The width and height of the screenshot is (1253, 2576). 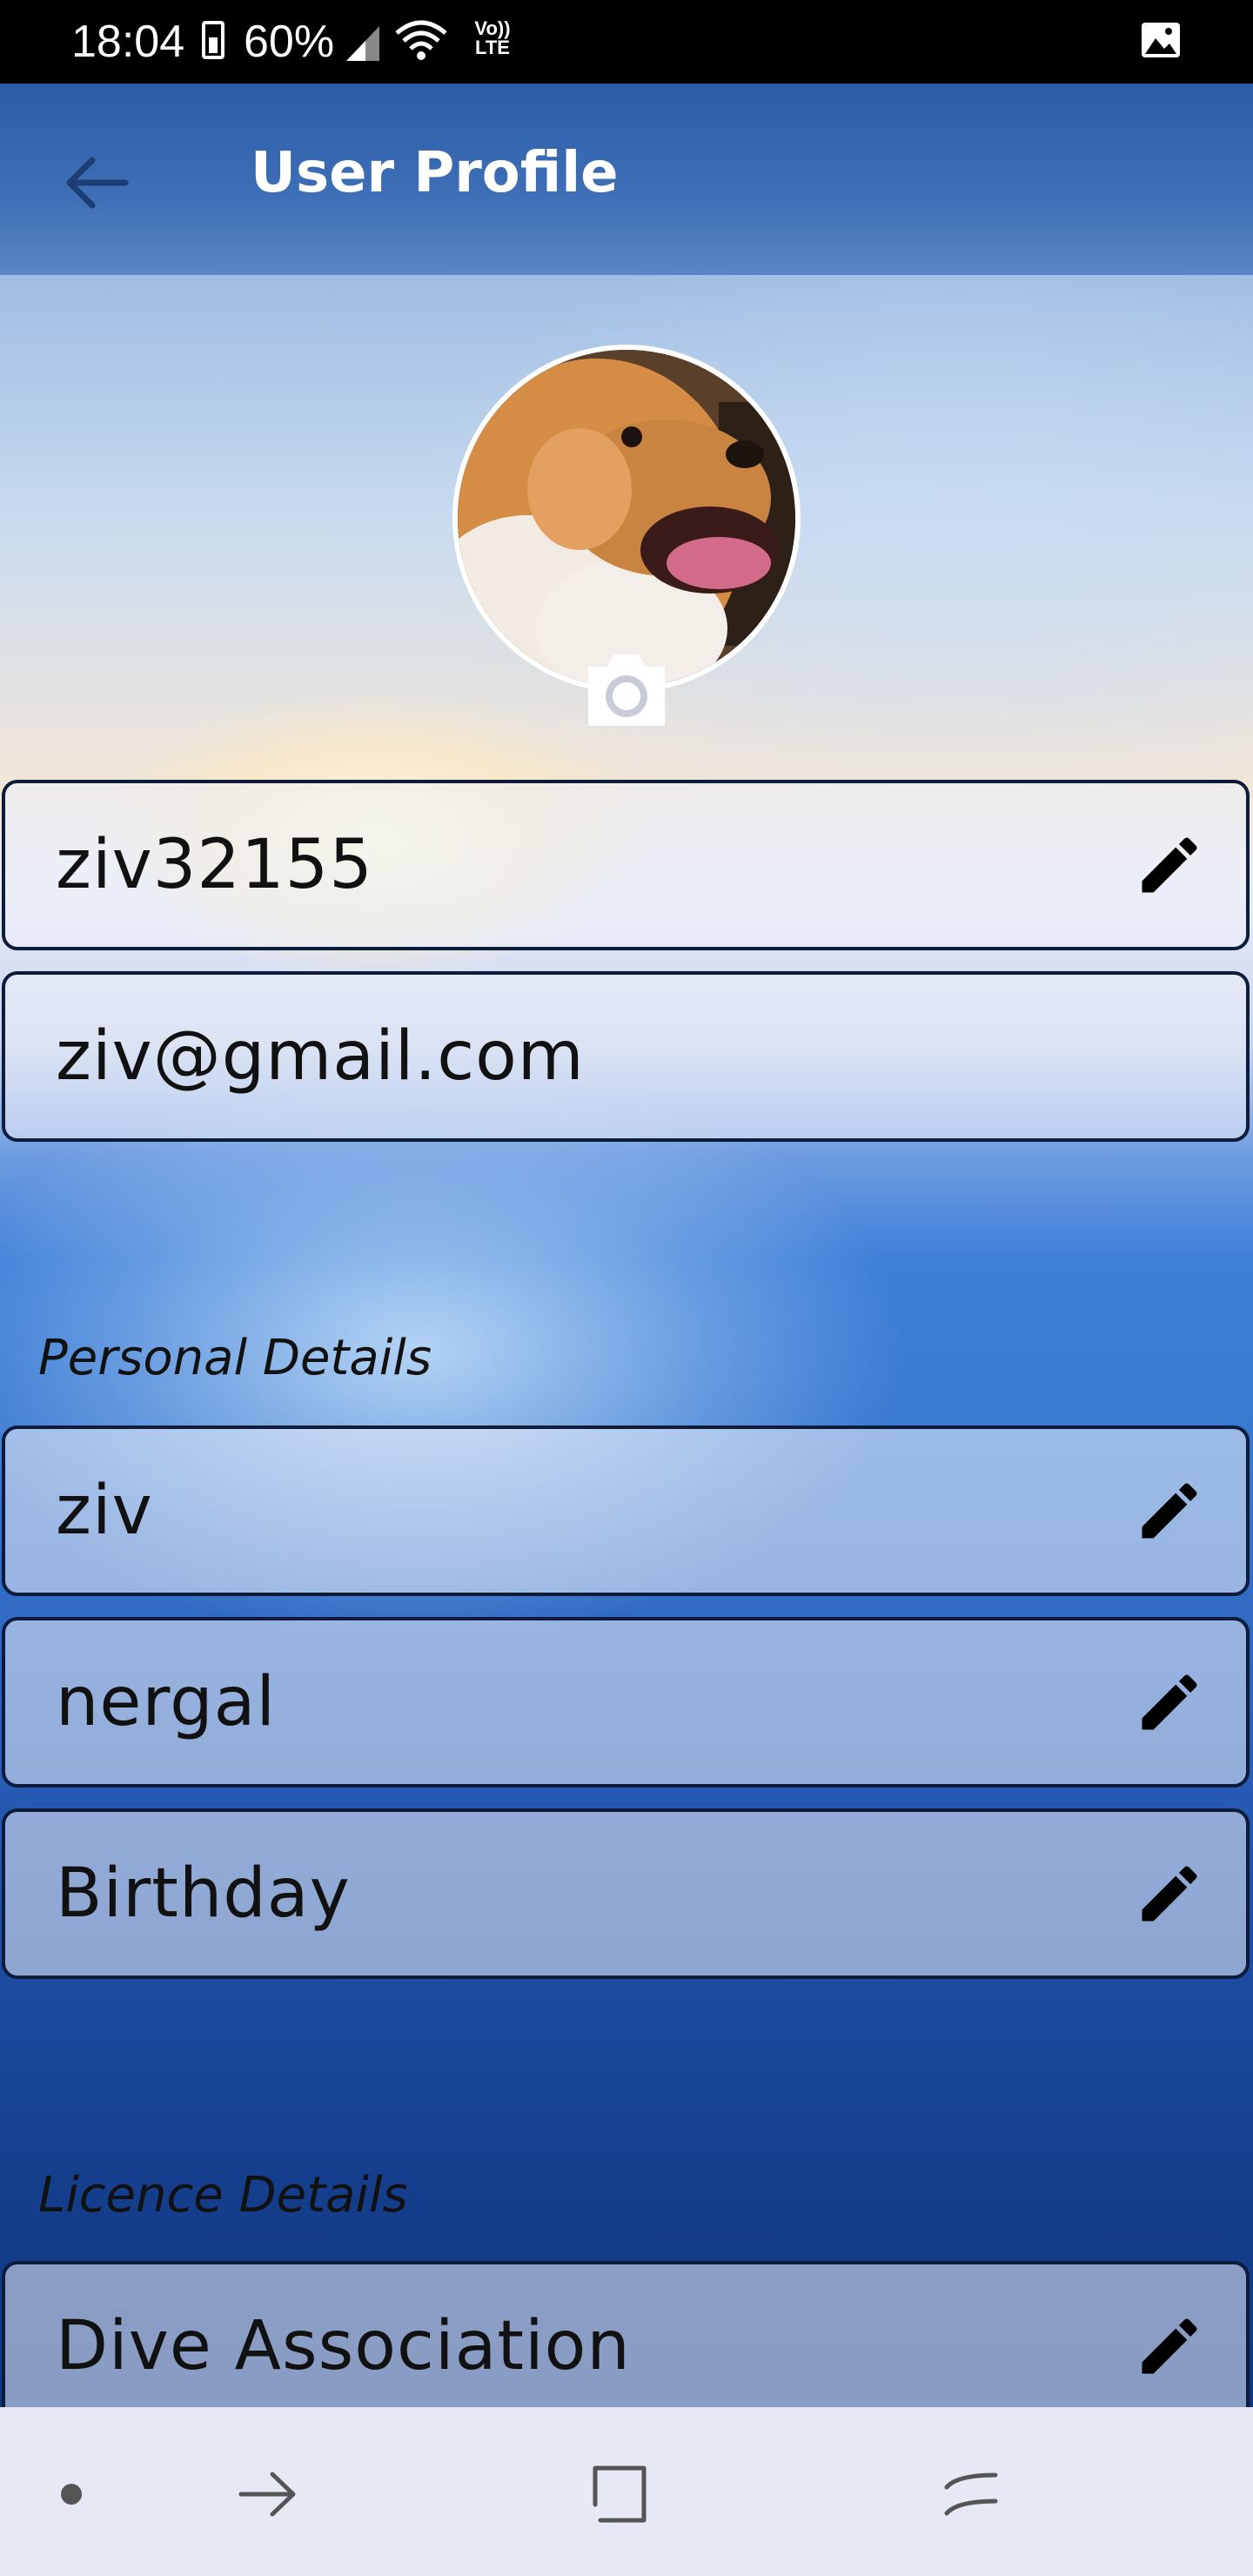 I want to click on network-type: Vo)) LTE, so click(x=492, y=37).